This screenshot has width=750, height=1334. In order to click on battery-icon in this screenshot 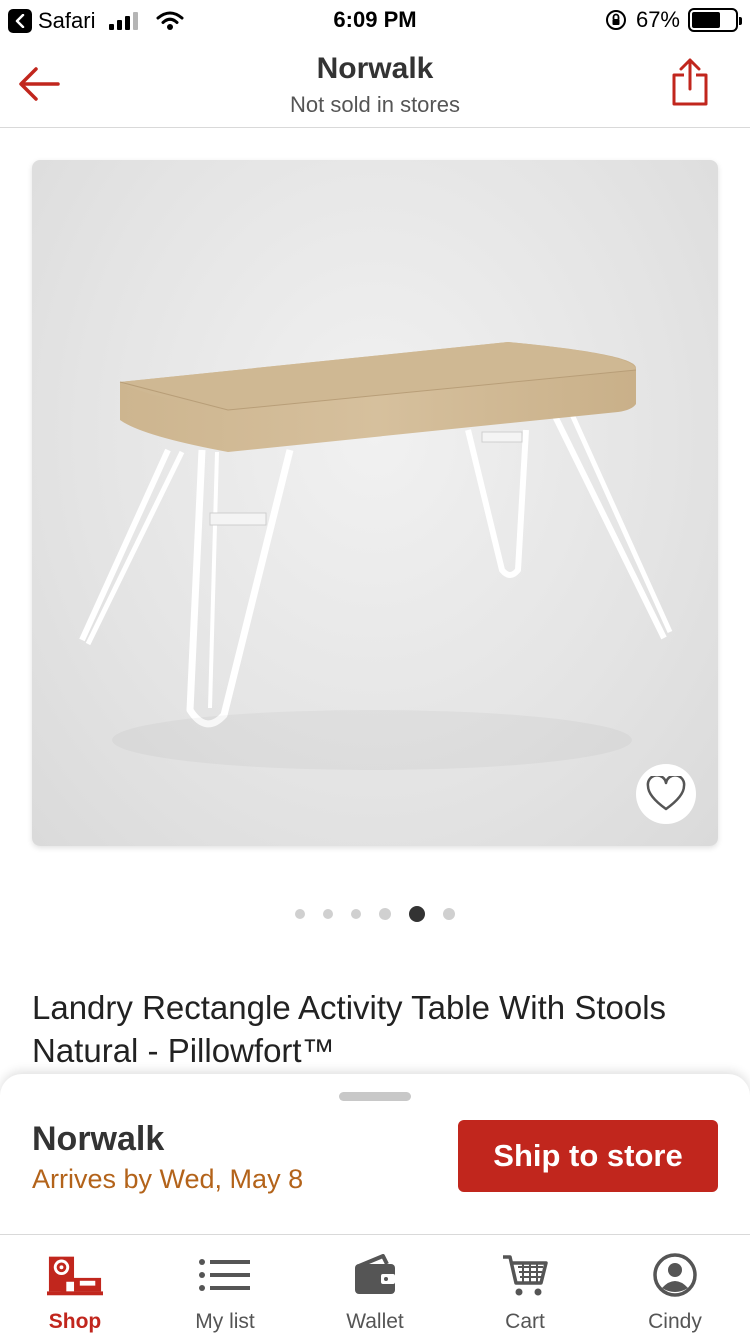, I will do `click(715, 20)`.